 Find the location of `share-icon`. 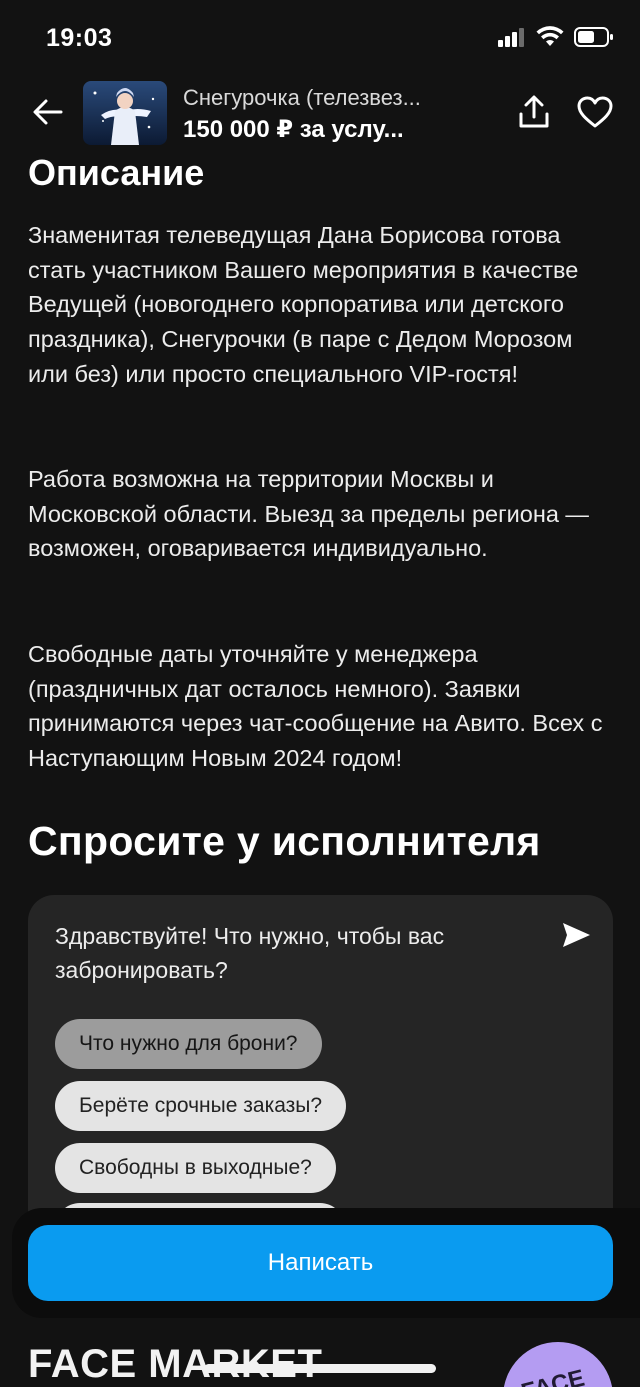

share-icon is located at coordinates (534, 114).